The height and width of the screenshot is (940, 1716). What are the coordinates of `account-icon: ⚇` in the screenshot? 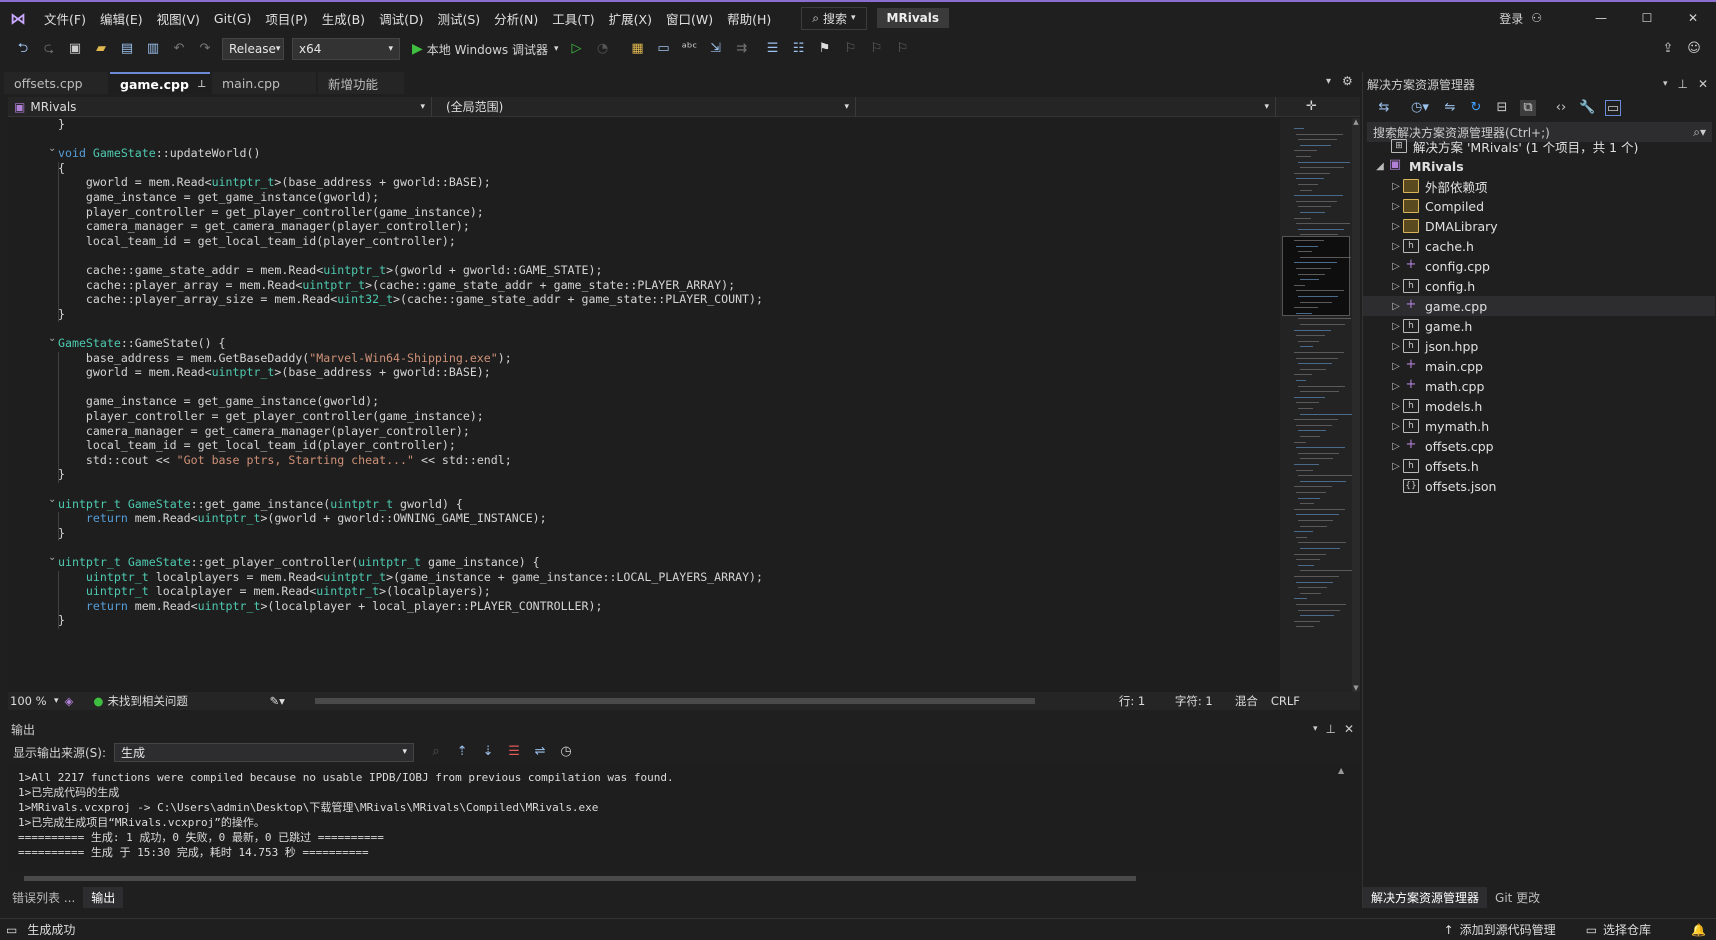 It's located at (1536, 18).